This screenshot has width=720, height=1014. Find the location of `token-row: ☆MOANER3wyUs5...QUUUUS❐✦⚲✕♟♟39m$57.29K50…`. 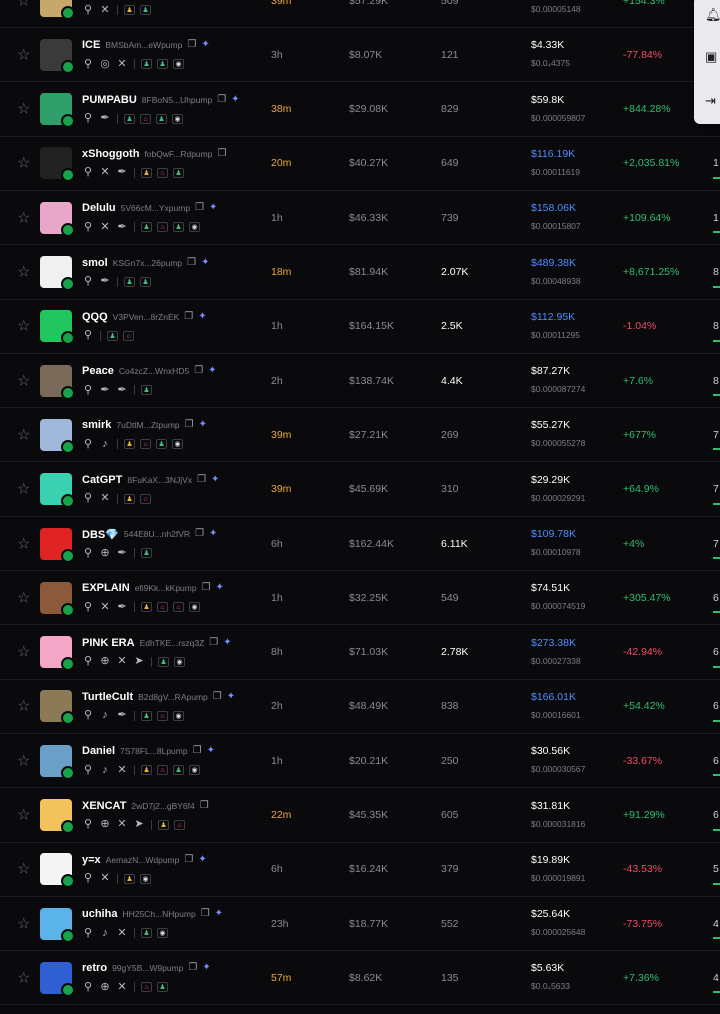

token-row: ☆MOANER3wyUs5...QUUUUS❐✦⚲✕♟♟39m$57.29K50… is located at coordinates (360, 14).